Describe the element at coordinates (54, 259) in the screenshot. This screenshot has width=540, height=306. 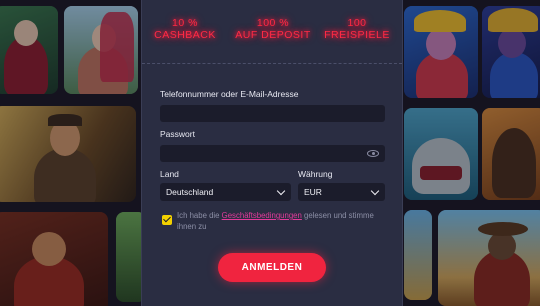
I see `game-tile-pirate` at that location.